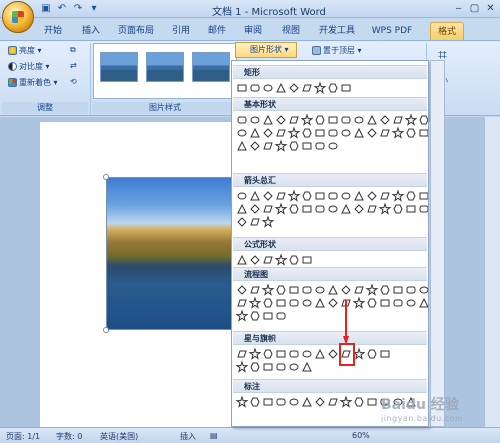 This screenshot has width=500, height=443. What do you see at coordinates (136, 31) in the screenshot?
I see `tab-page-layout: 页面布局` at bounding box center [136, 31].